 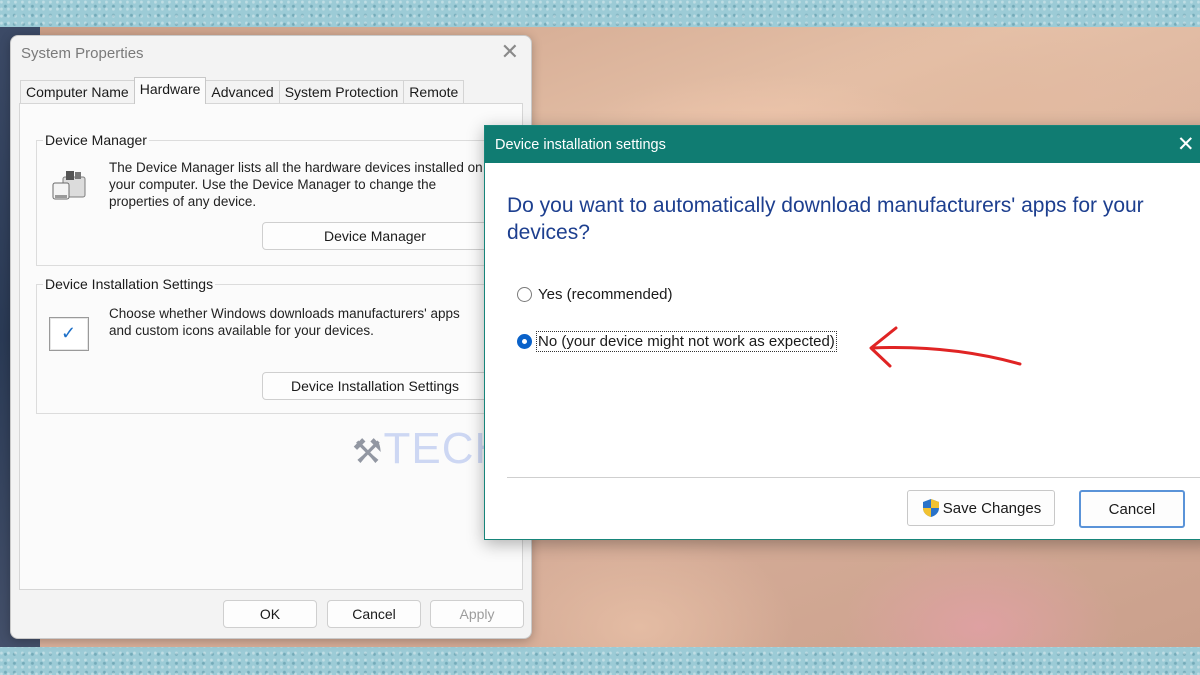 I want to click on group-label: Device Manager, so click(x=96, y=140).